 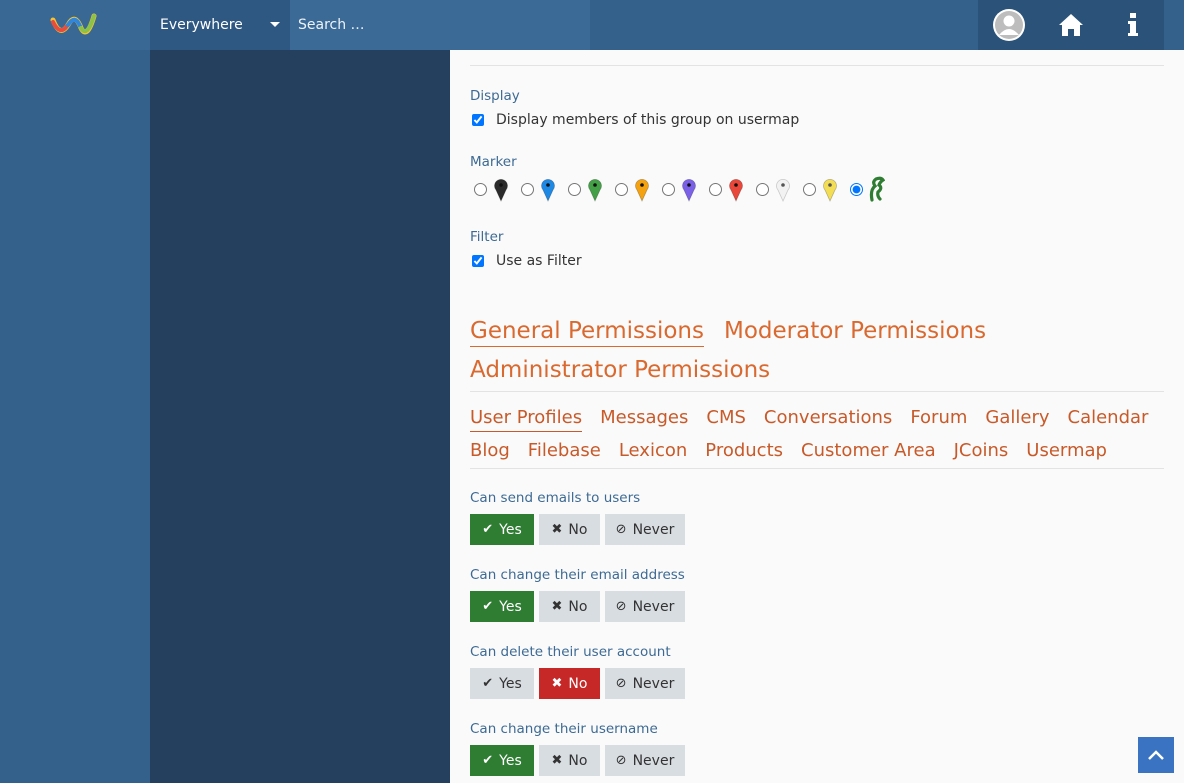 I want to click on filter-label: Filter, so click(x=487, y=237).